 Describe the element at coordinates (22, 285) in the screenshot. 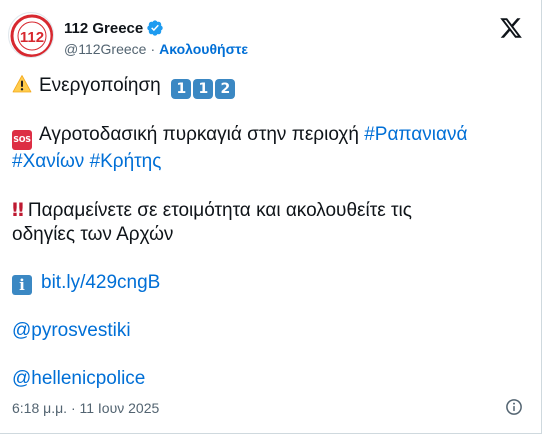

I see `information-icon: i` at that location.